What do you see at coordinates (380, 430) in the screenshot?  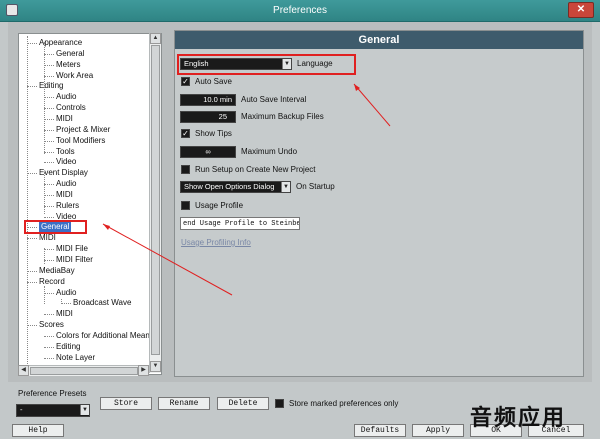 I see `defaults-button: Defaults` at bounding box center [380, 430].